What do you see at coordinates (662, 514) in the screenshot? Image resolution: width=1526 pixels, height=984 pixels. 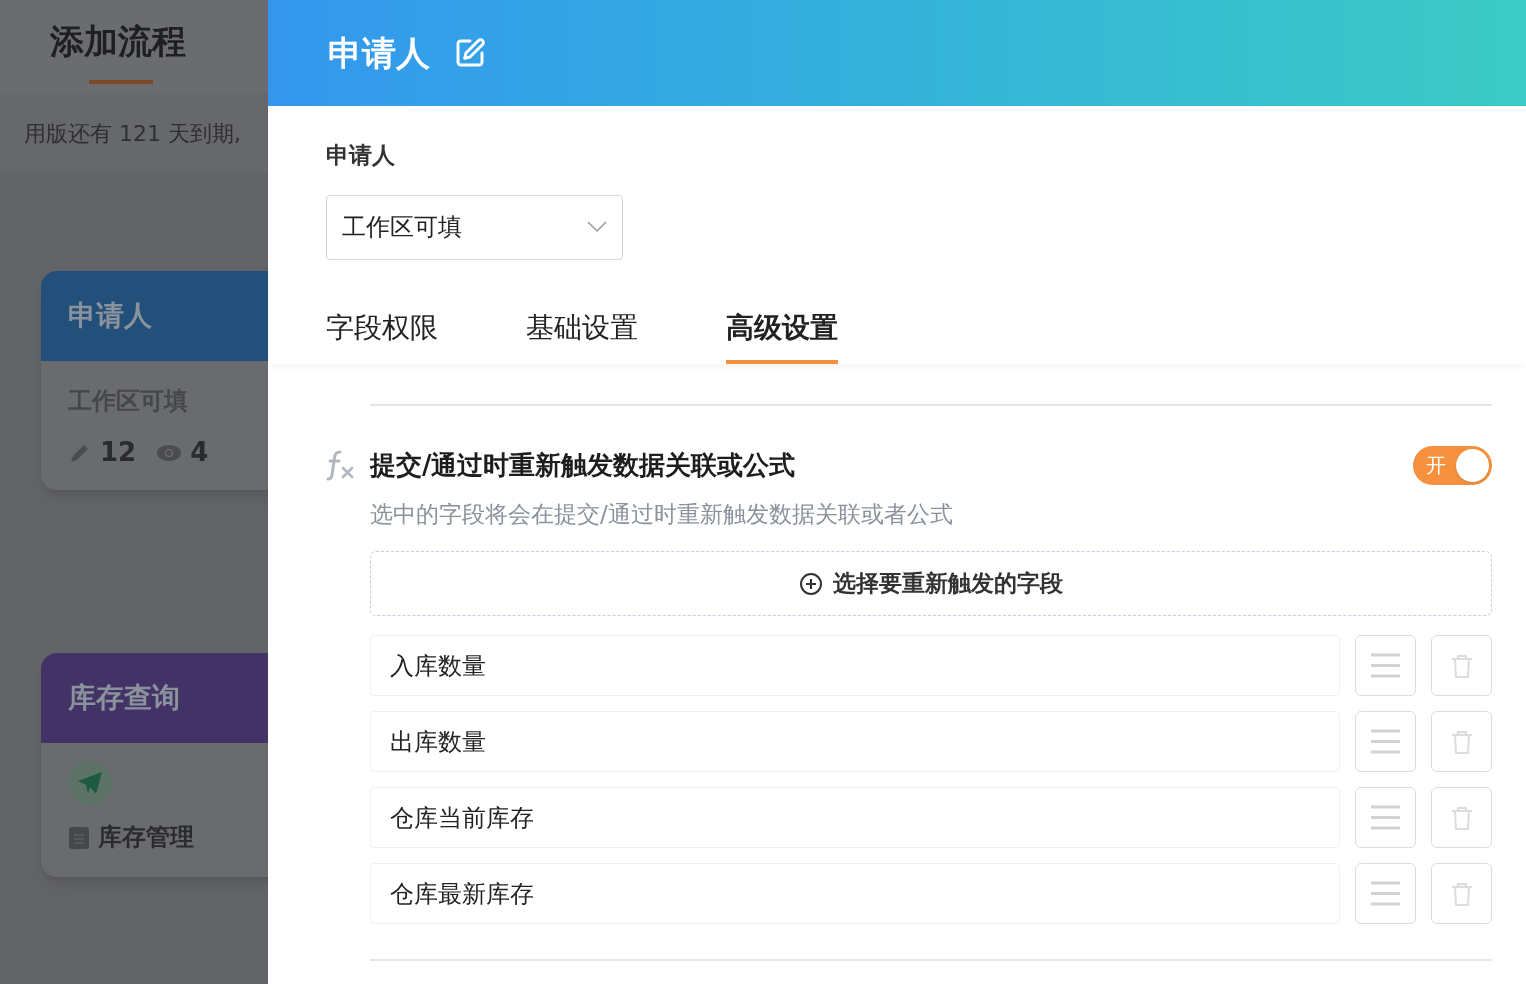 I see `section-description: 选中的字段将会在提交/通过时重新触发数据关联或者公式` at bounding box center [662, 514].